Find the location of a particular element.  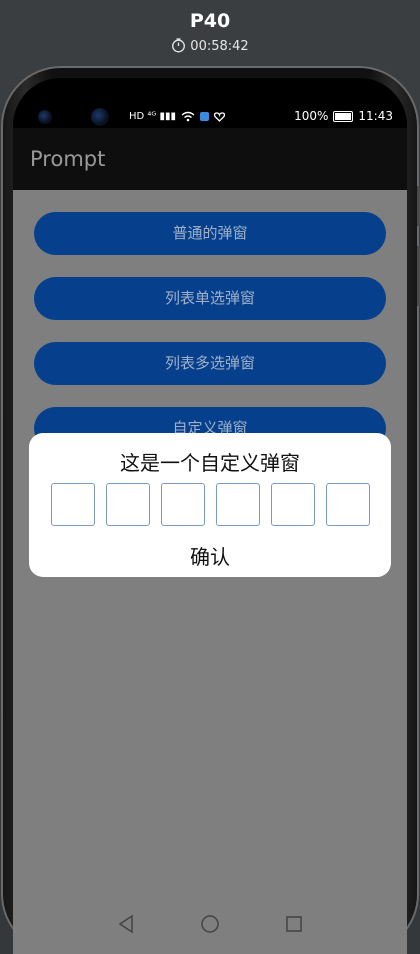

app-bar: Prompt is located at coordinates (210, 159).